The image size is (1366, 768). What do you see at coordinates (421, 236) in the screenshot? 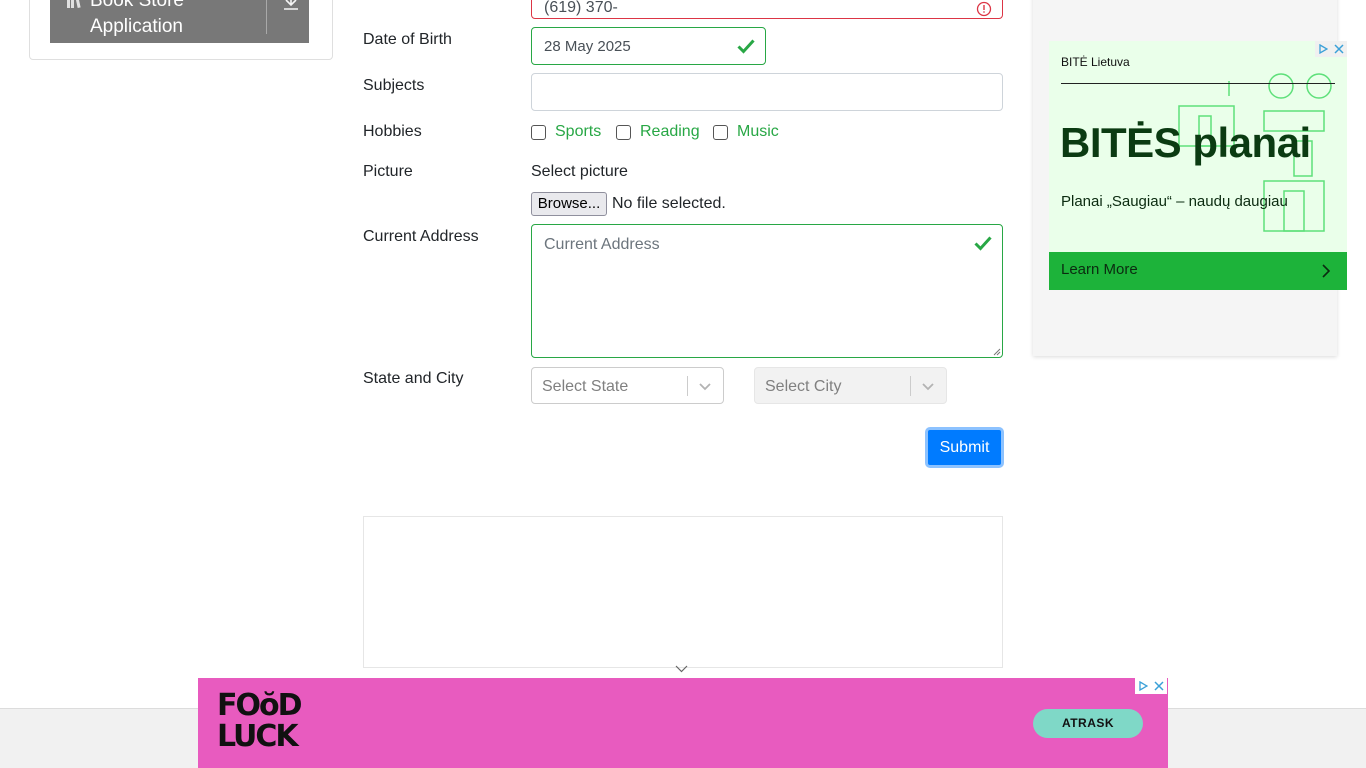
I see `current-address-label: Current Address` at bounding box center [421, 236].